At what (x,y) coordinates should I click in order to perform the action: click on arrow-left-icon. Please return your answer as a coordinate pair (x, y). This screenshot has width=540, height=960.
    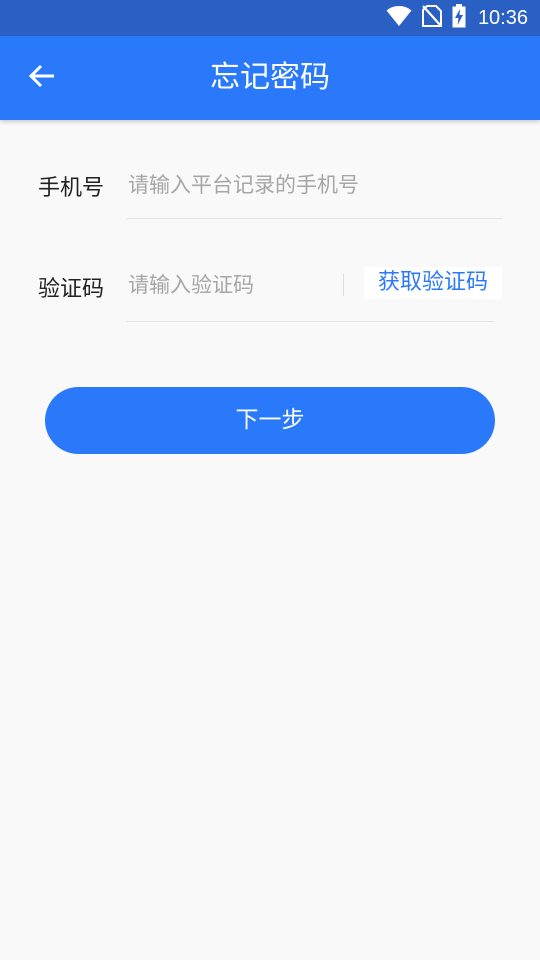
    Looking at the image, I should click on (41, 78).